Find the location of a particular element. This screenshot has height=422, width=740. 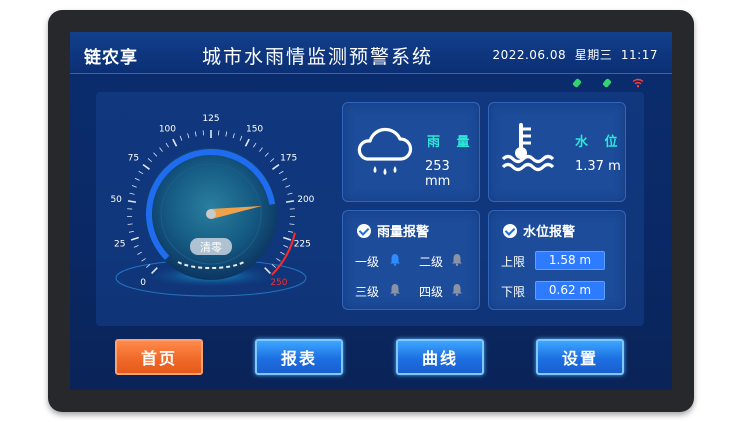

water-alarm-header: 水位报警 is located at coordinates (539, 230).